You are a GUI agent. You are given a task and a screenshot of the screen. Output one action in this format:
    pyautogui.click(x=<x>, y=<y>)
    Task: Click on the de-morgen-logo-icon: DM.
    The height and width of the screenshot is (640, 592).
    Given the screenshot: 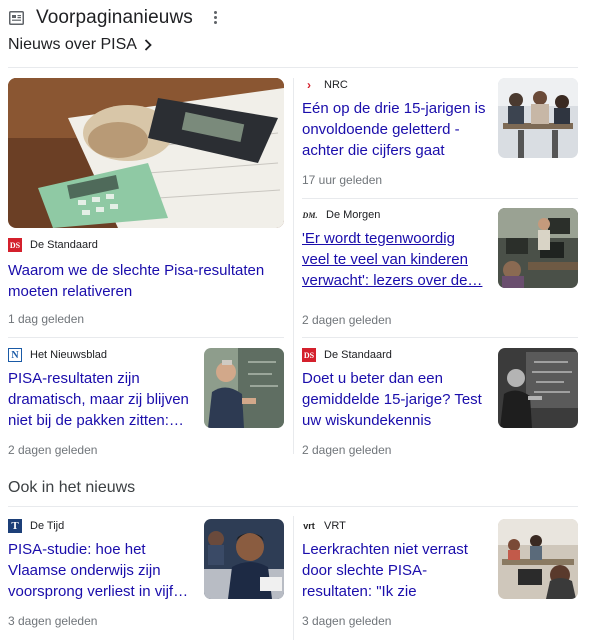 What is the action you would take?
    pyautogui.click(x=310, y=215)
    